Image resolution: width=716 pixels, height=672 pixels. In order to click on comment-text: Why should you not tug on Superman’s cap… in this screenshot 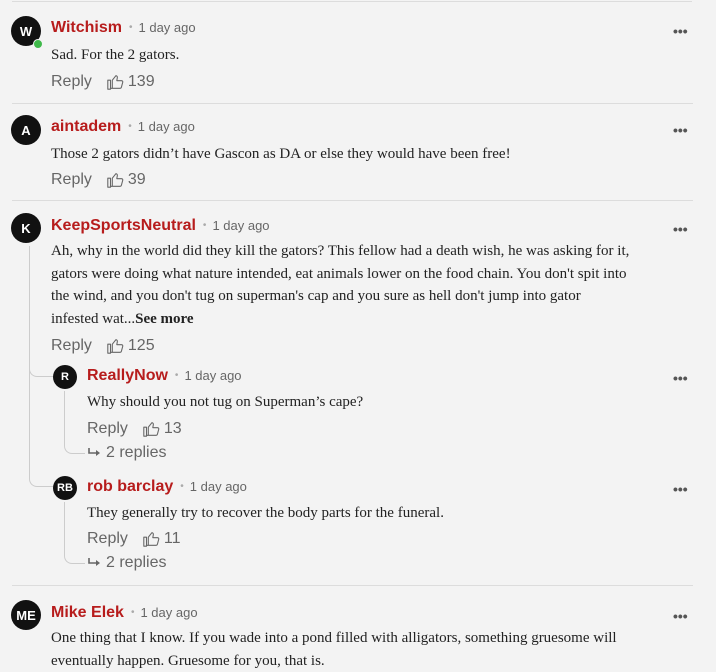, I will do `click(225, 402)`.